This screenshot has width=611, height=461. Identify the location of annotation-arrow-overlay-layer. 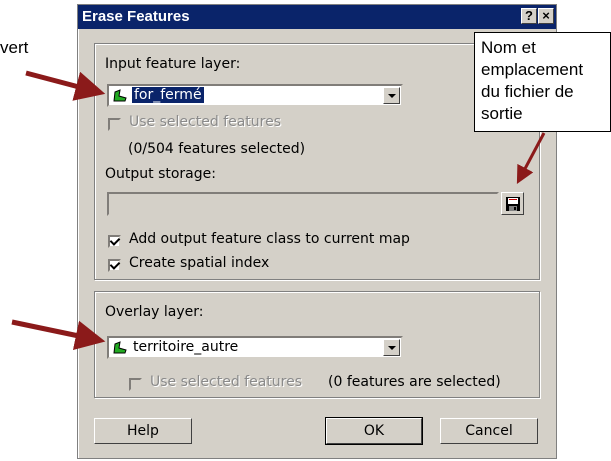
(58, 335).